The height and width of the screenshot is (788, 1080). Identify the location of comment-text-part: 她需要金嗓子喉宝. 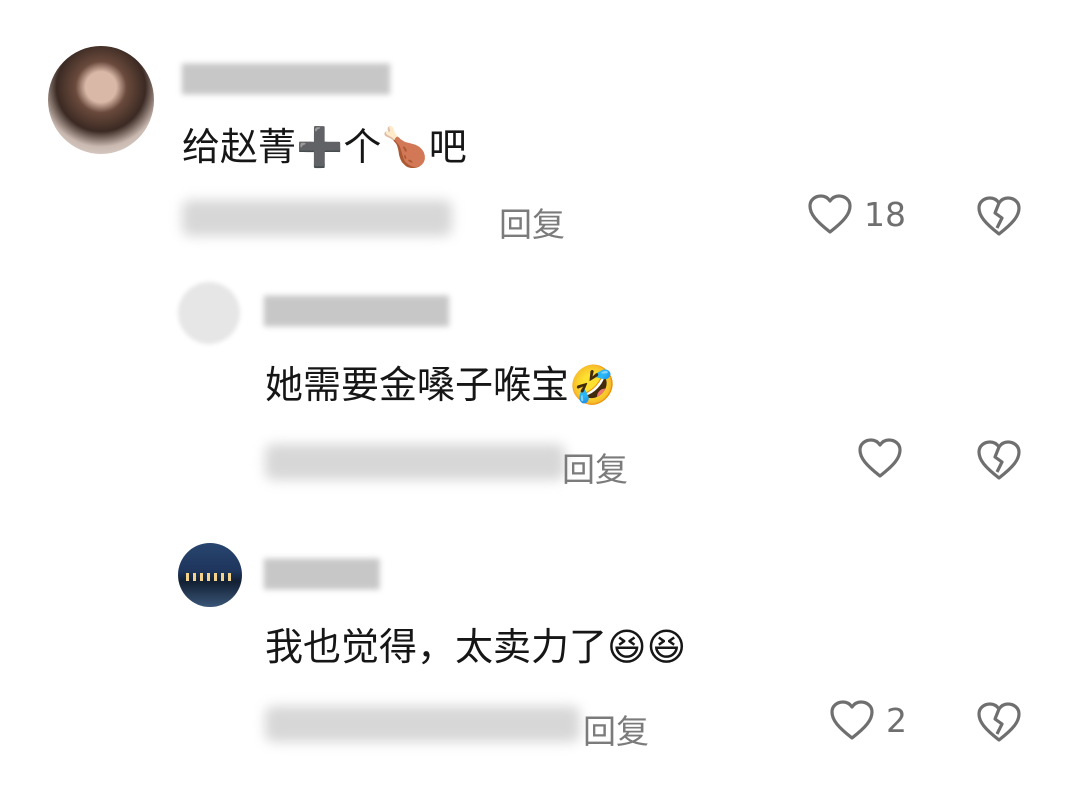
(417, 385).